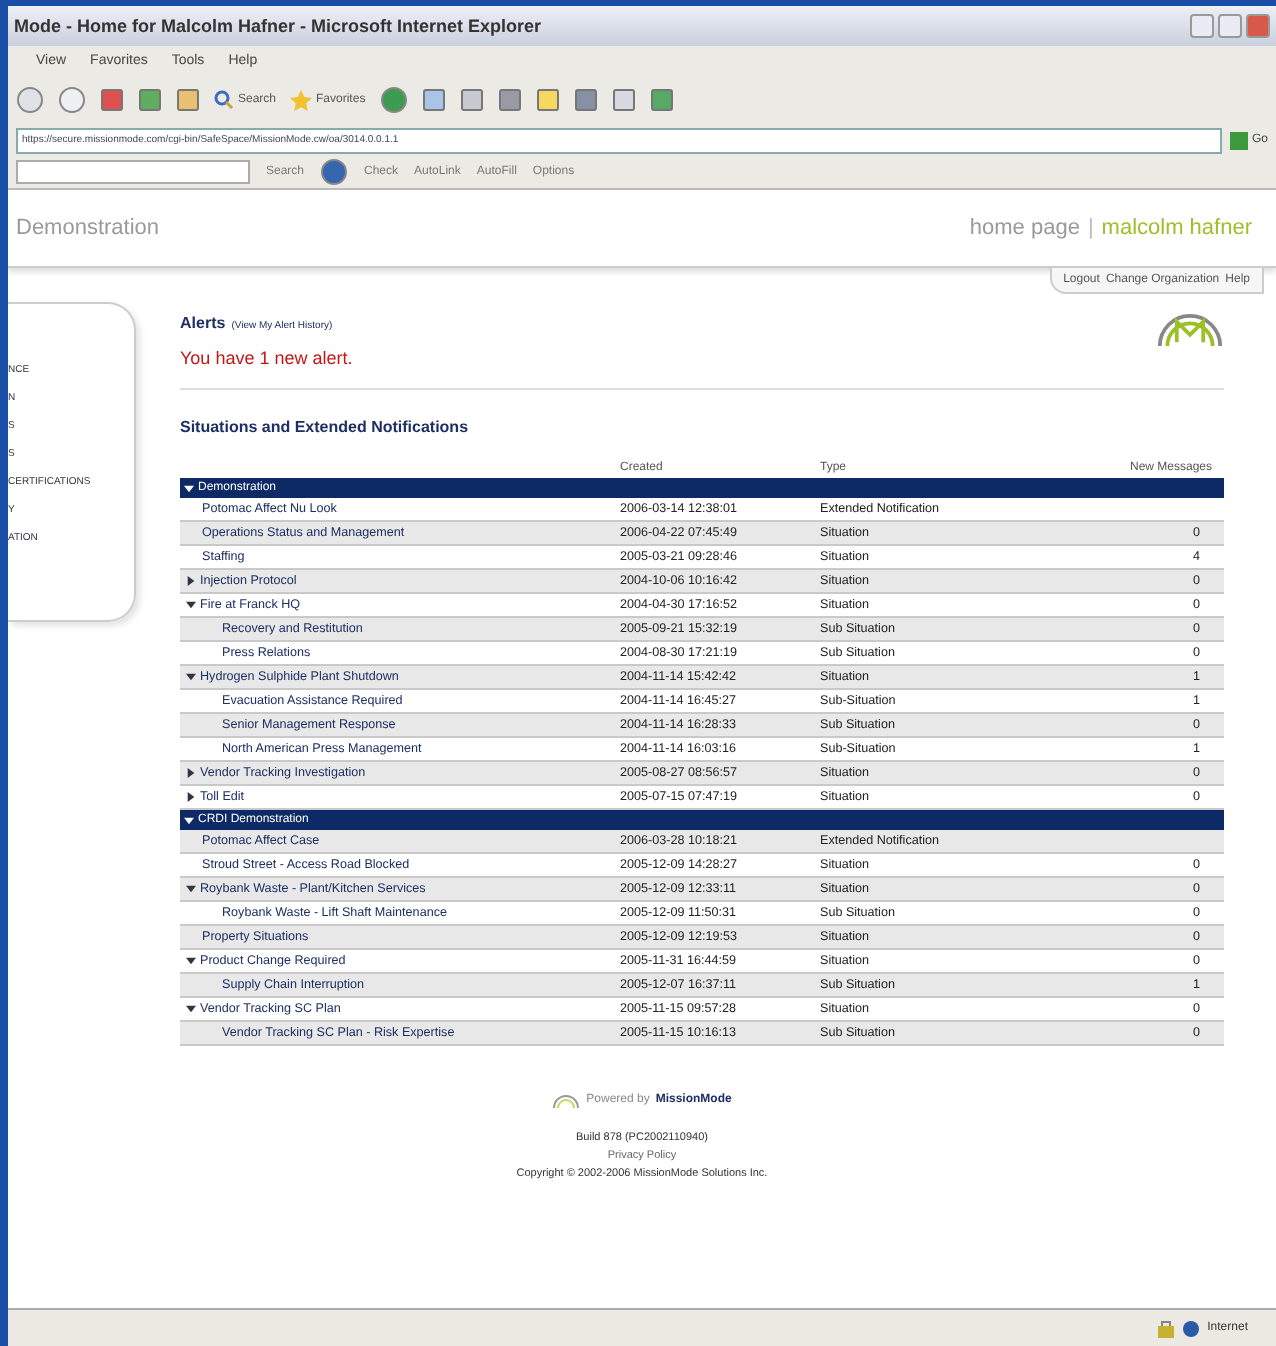 Image resolution: width=1276 pixels, height=1346 pixels. Describe the element at coordinates (1258, 26) in the screenshot. I see `close-button` at that location.